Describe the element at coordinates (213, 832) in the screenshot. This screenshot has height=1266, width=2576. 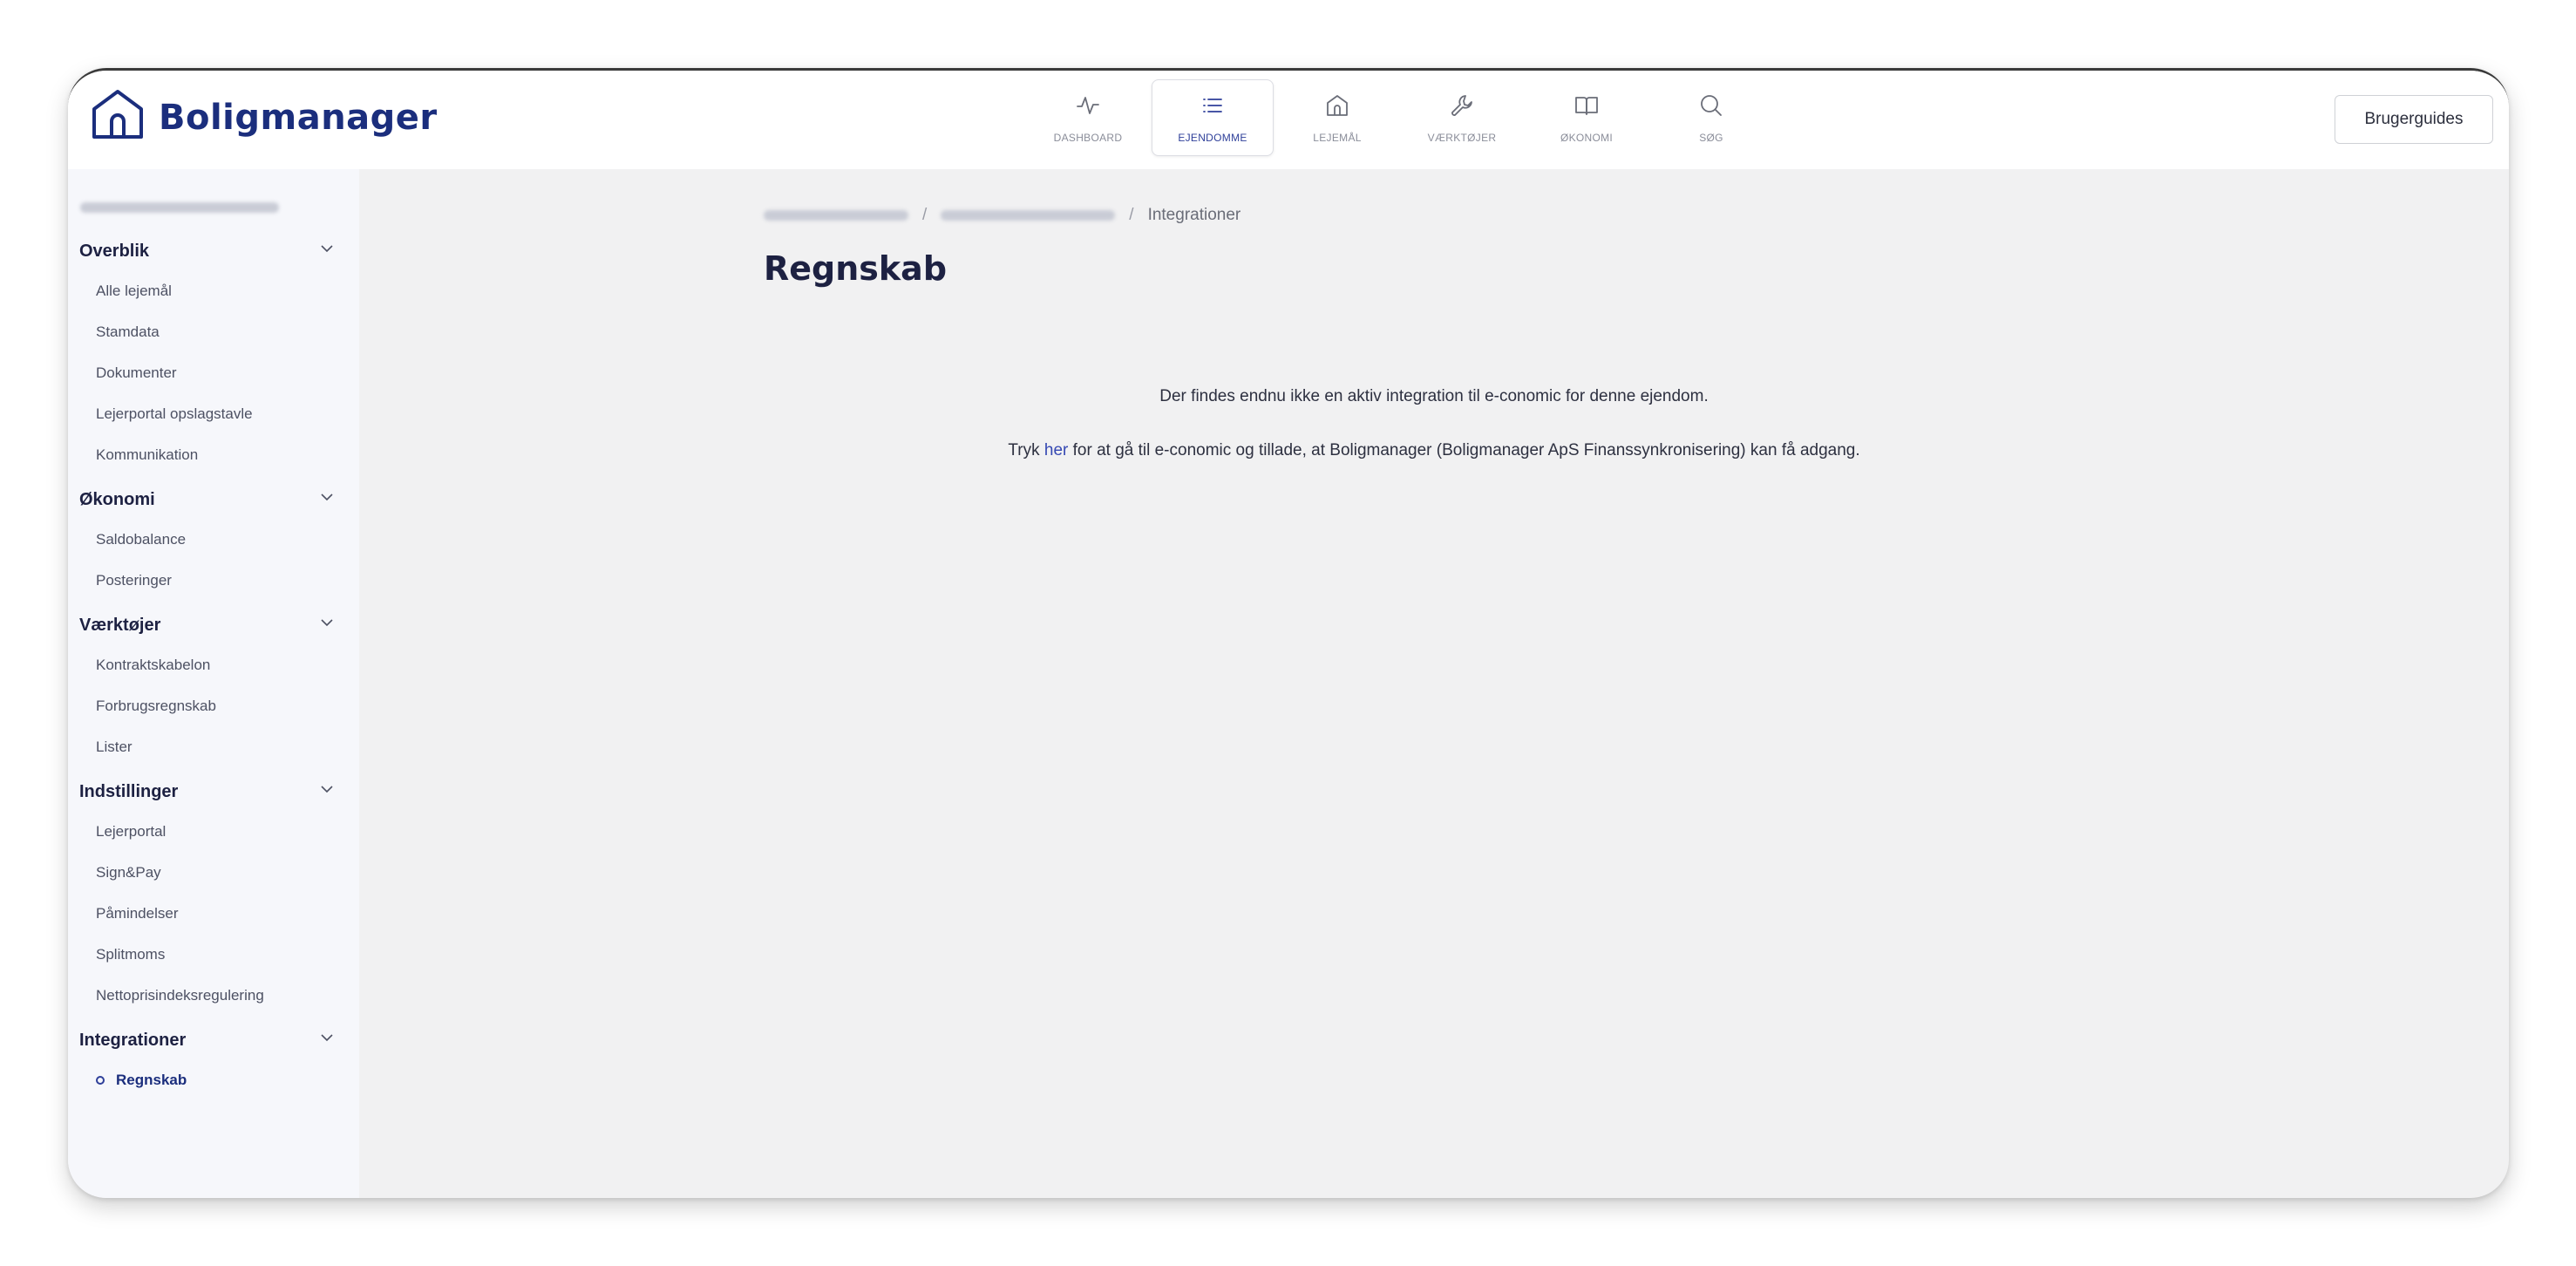
I see `sidebar-item-lejerportal: Lejerportal` at that location.